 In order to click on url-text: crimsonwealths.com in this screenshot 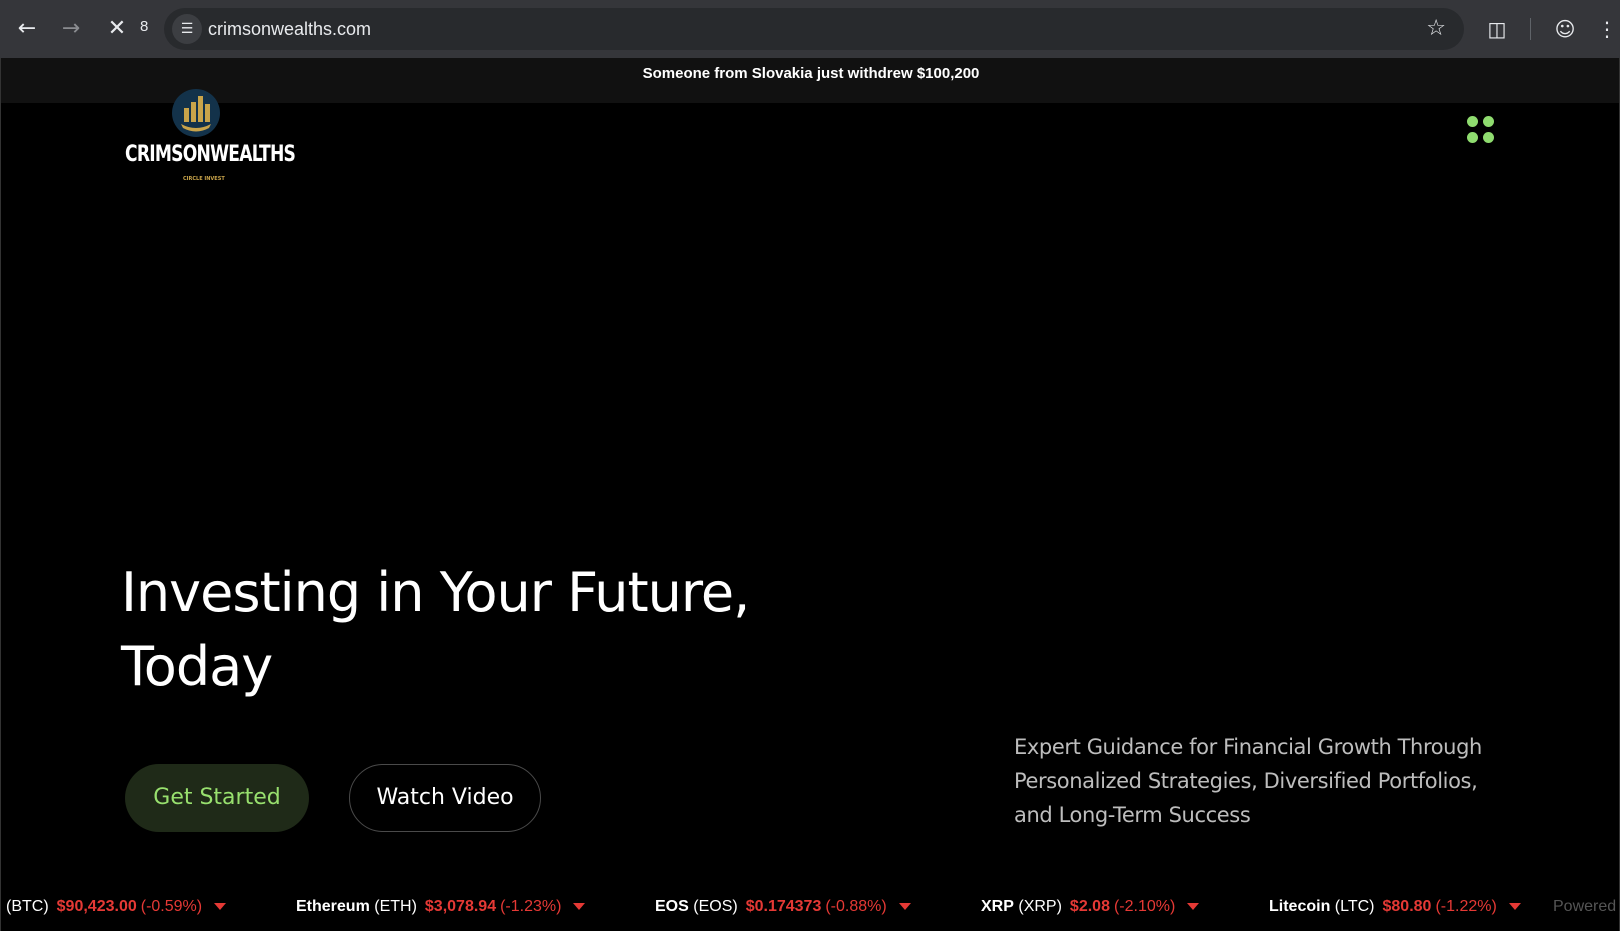, I will do `click(289, 29)`.